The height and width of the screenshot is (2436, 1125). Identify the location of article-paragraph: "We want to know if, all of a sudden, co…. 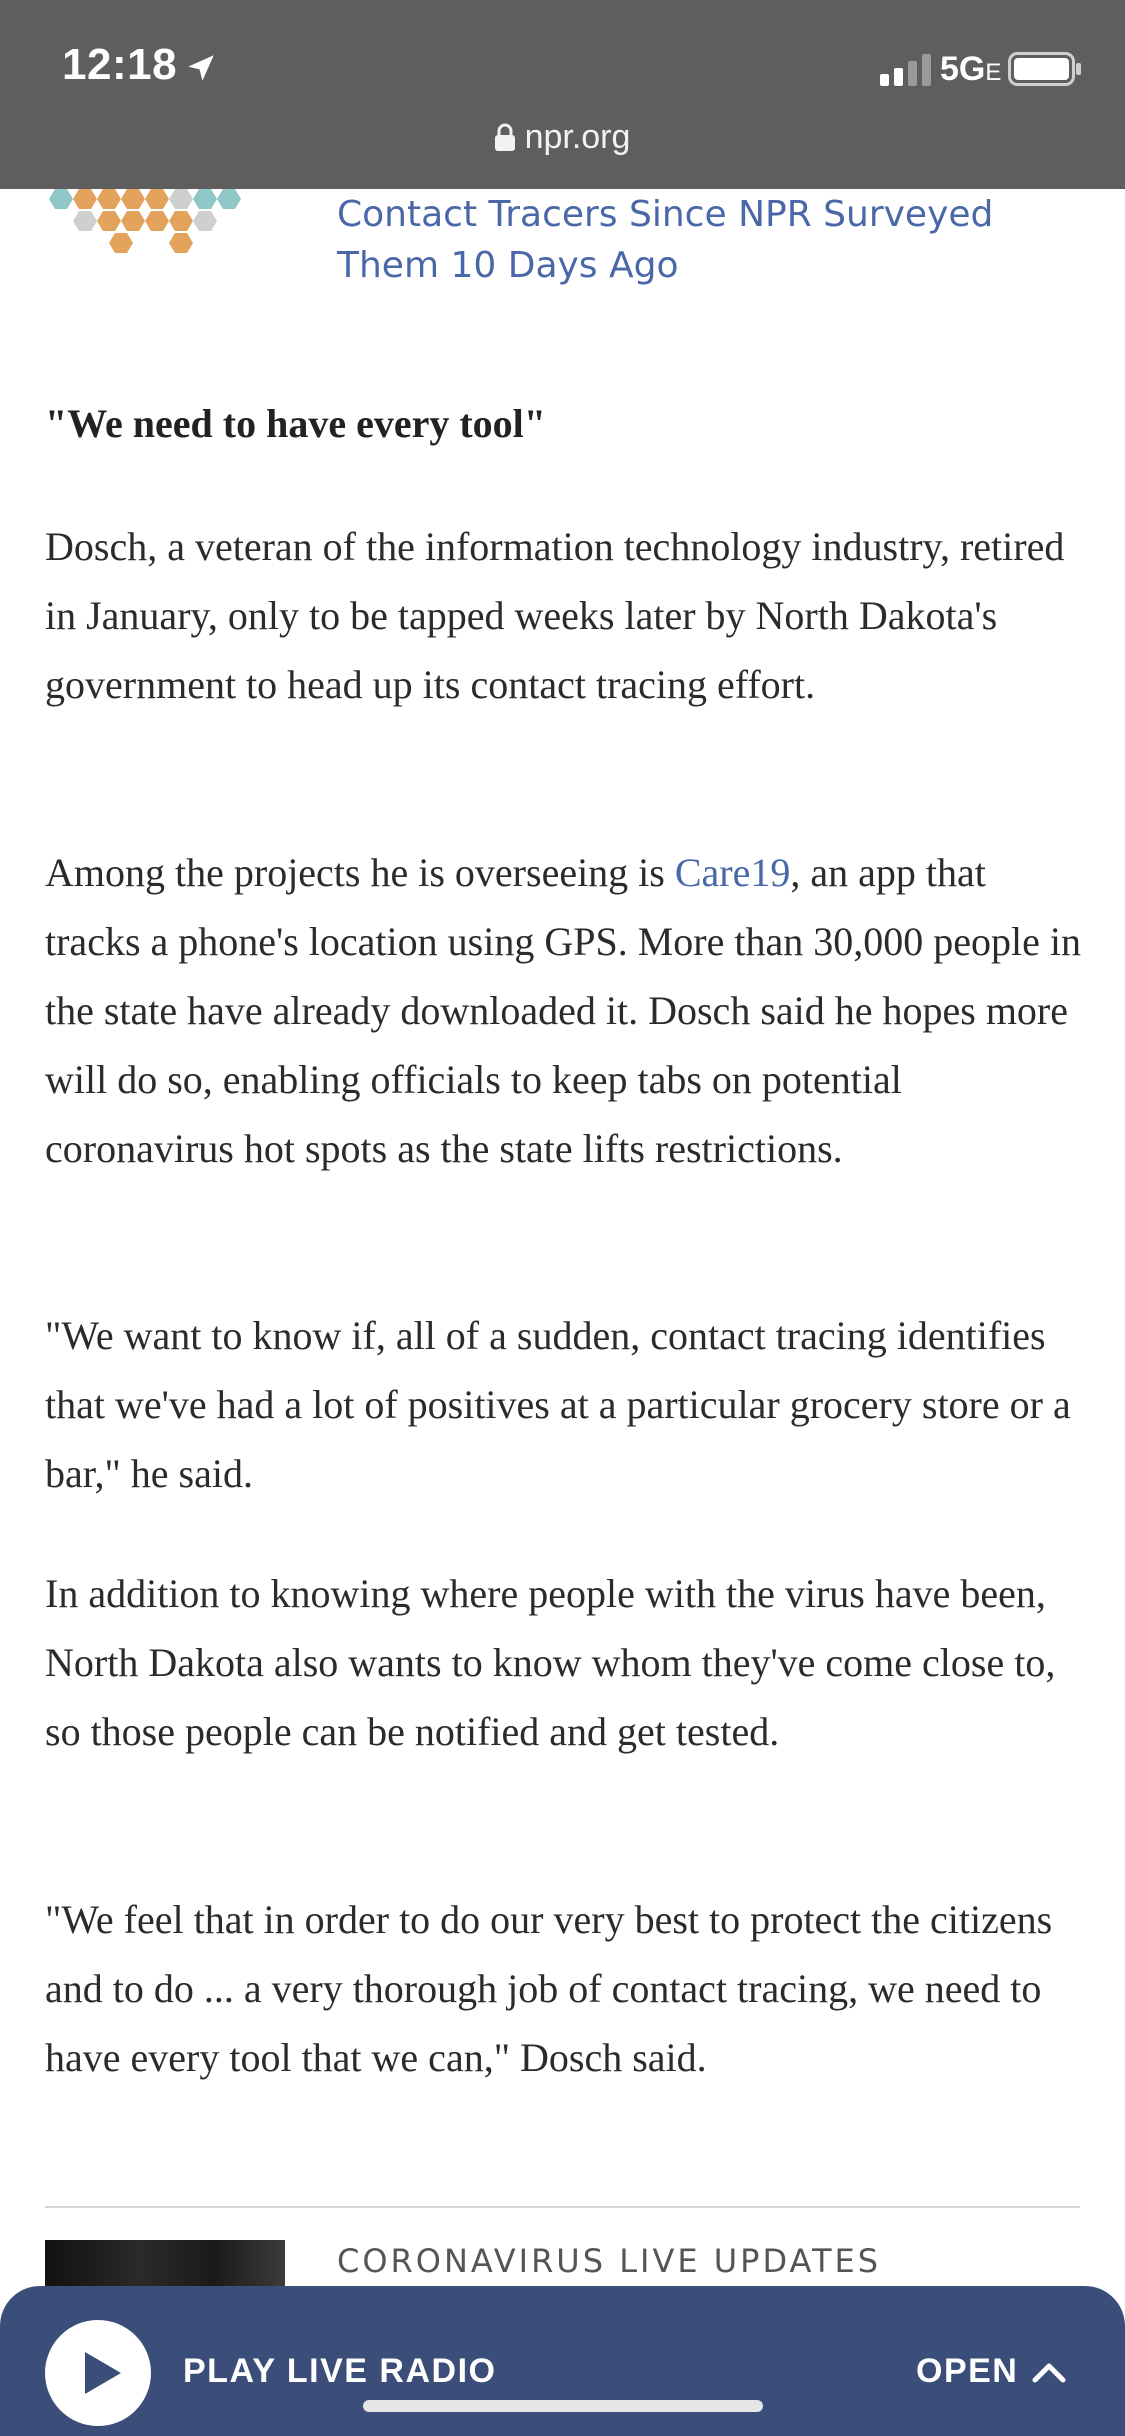
(558, 1404).